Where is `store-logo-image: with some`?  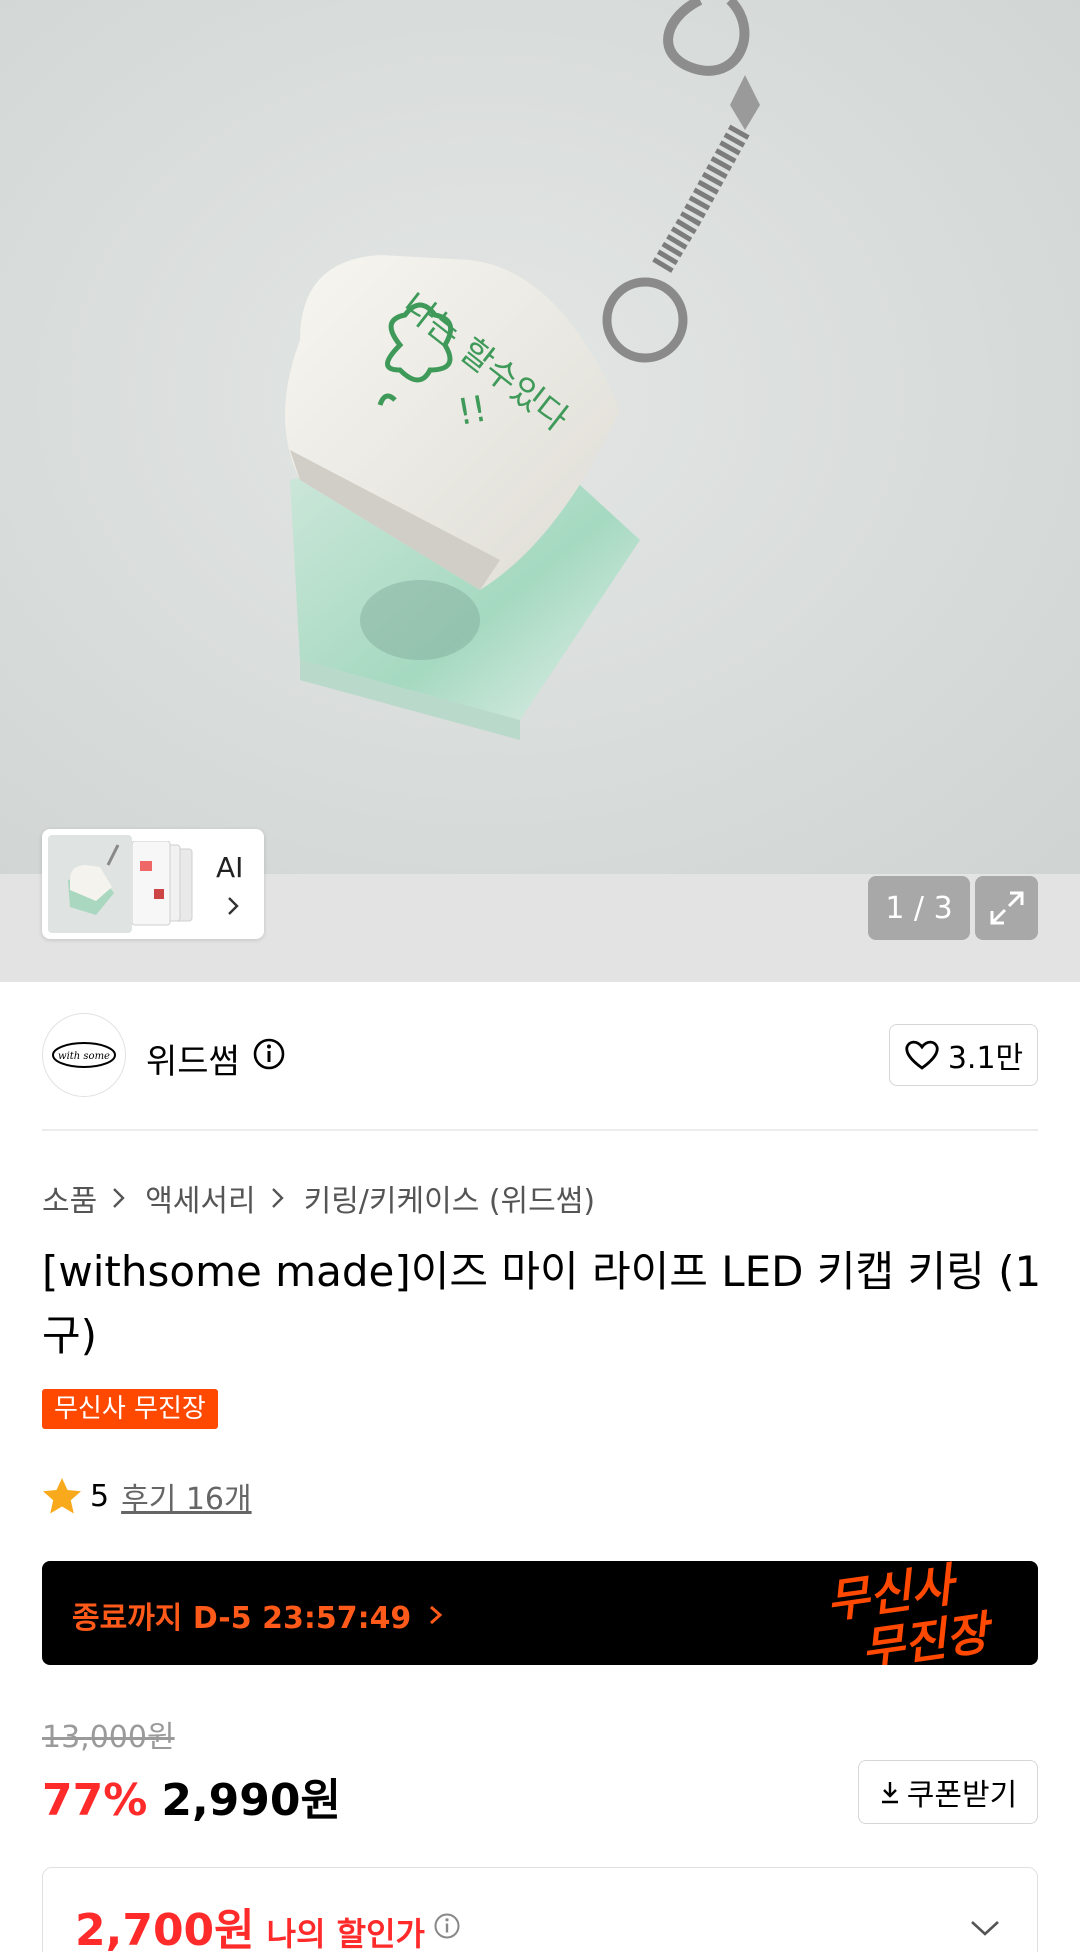 store-logo-image: with some is located at coordinates (84, 1055).